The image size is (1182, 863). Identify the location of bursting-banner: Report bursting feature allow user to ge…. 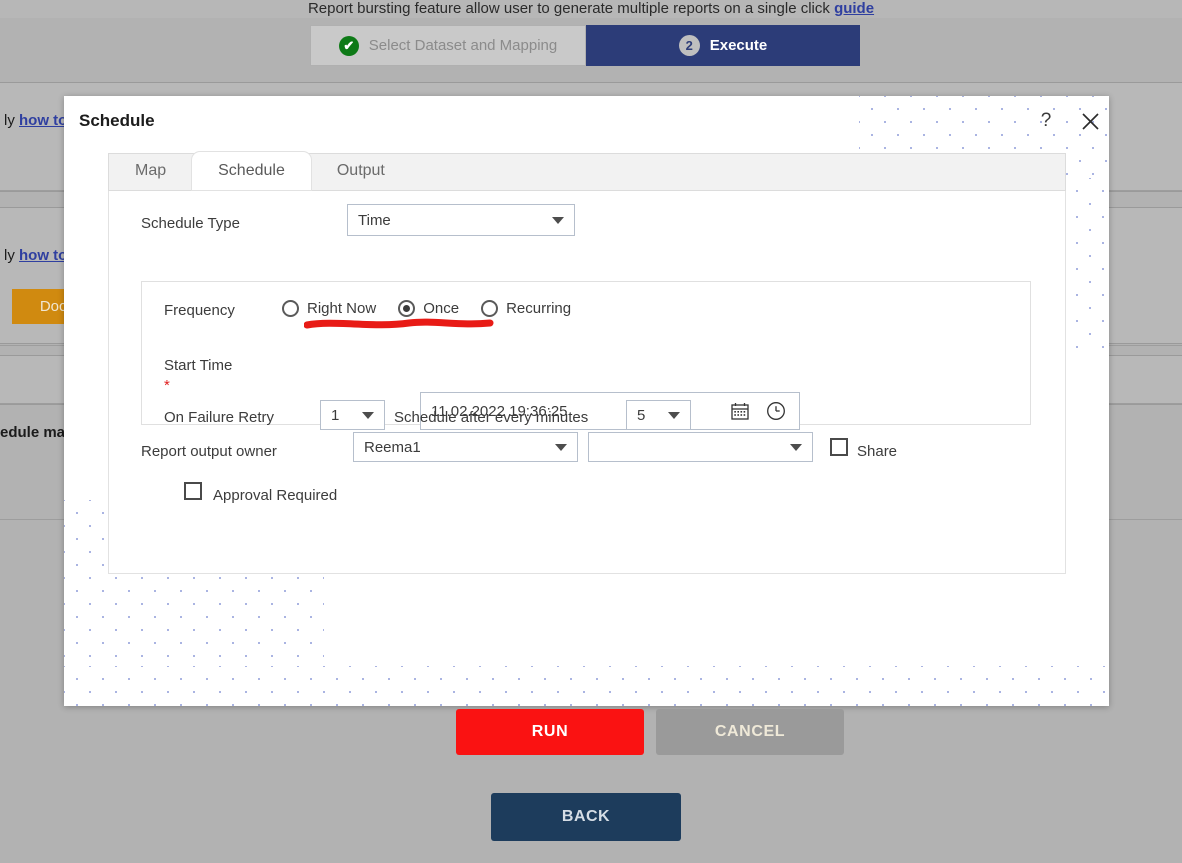
(591, 9).